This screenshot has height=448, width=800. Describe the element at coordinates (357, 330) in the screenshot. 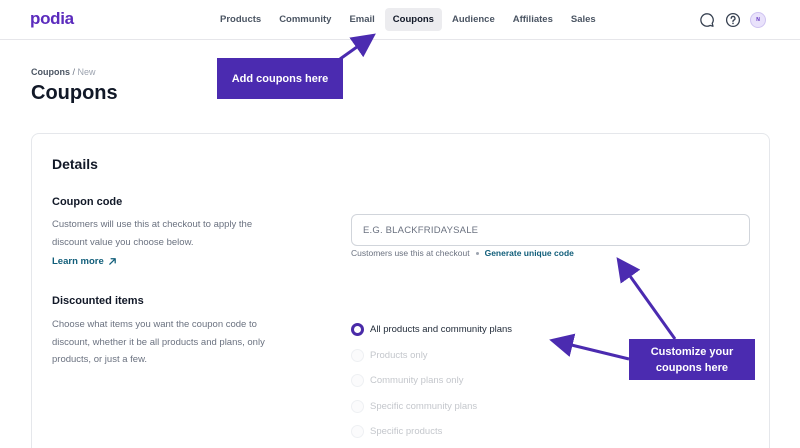

I see `radio-button-checked` at that location.